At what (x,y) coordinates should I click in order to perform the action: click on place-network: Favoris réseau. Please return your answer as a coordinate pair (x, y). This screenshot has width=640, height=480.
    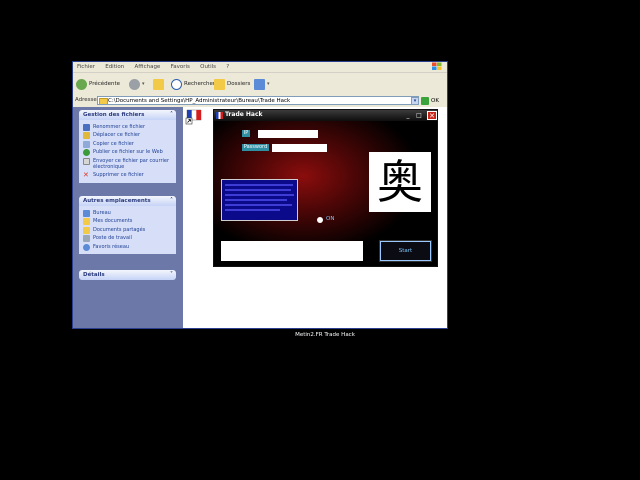
    Looking at the image, I should click on (127, 247).